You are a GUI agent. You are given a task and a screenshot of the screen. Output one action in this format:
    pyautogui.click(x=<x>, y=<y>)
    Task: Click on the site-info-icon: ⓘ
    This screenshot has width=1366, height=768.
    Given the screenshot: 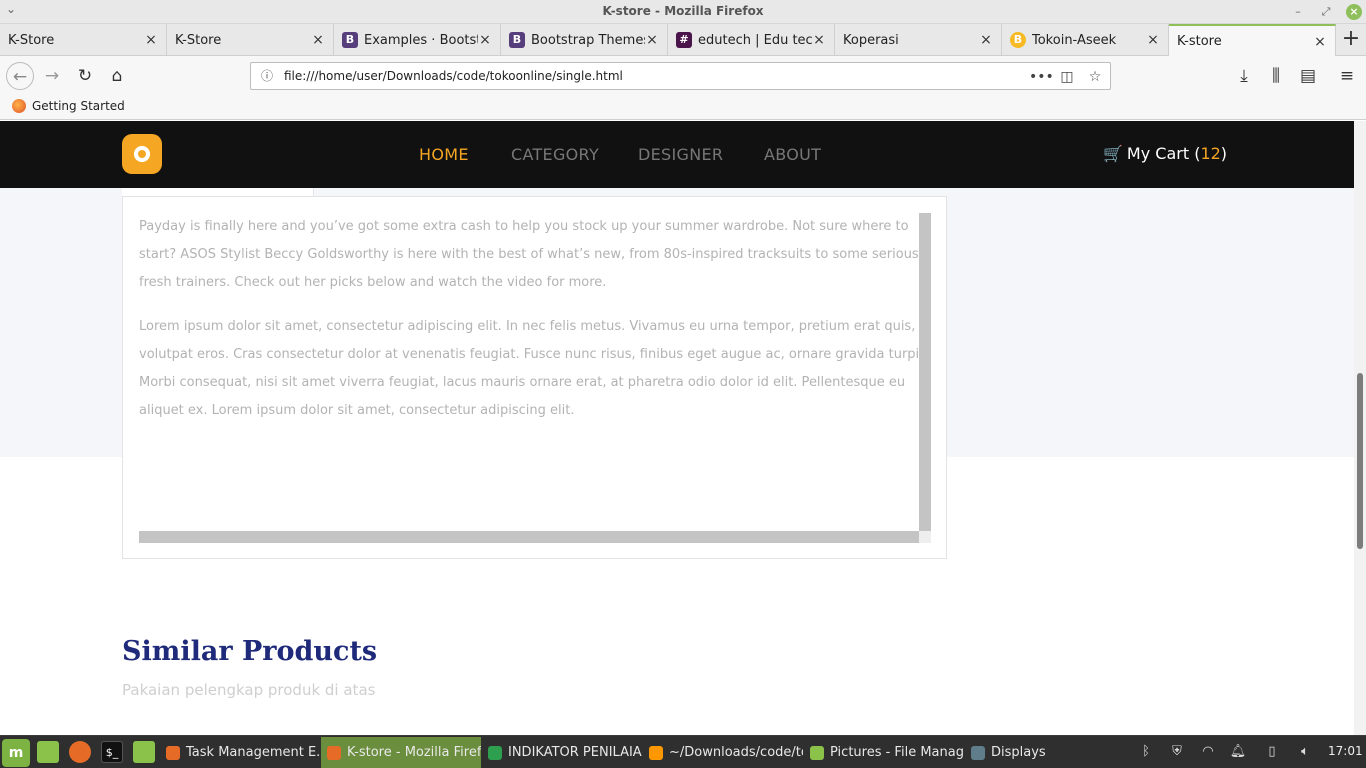 What is the action you would take?
    pyautogui.click(x=267, y=76)
    